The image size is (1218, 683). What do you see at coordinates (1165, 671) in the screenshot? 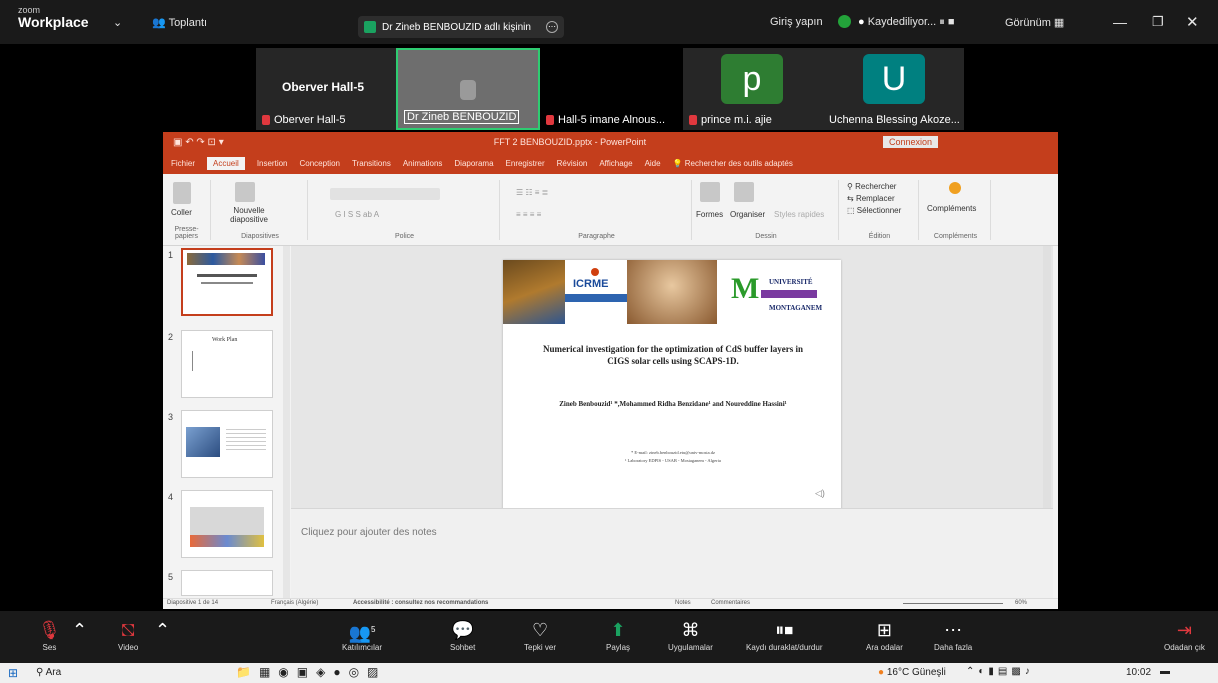
I see `notifications-icon: ▬` at bounding box center [1165, 671].